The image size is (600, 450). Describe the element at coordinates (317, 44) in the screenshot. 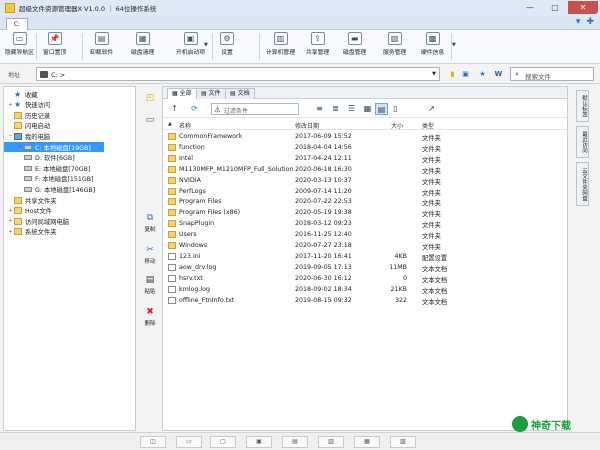

I see `toolbar-button-7: ⇪ 共享管理` at that location.